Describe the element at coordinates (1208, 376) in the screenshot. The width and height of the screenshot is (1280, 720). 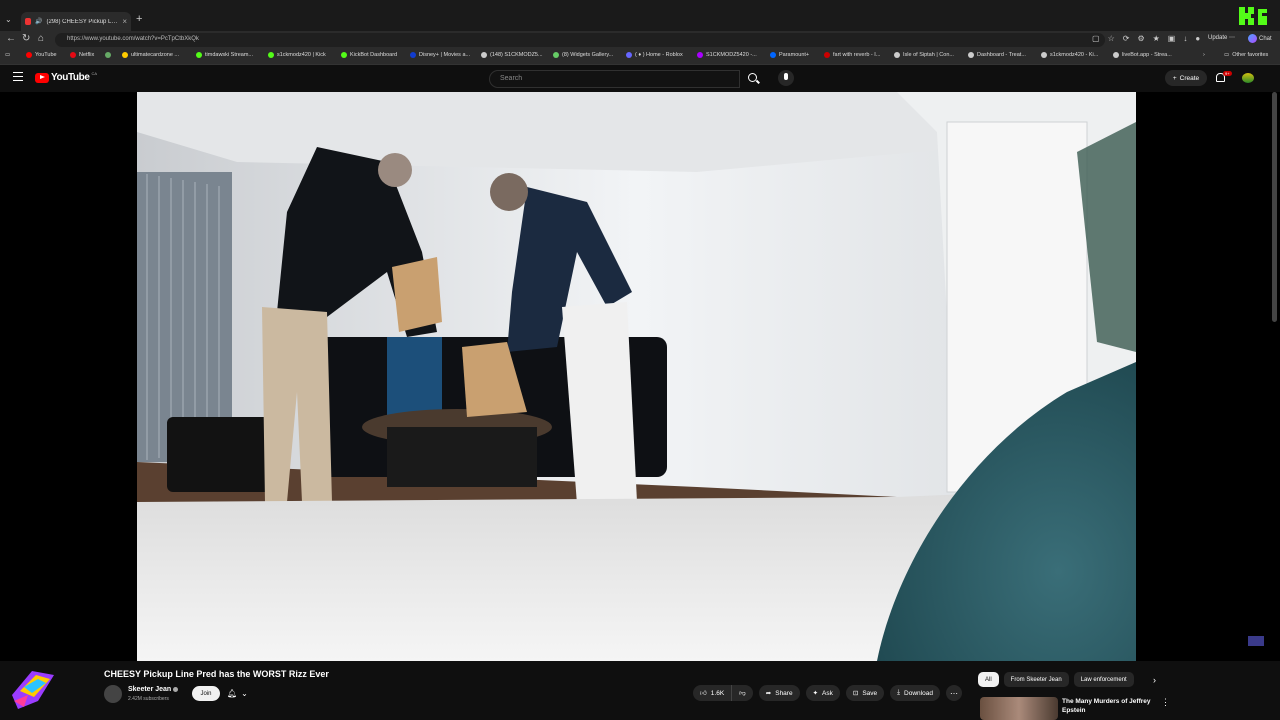
I see `player-letterbox-right` at that location.